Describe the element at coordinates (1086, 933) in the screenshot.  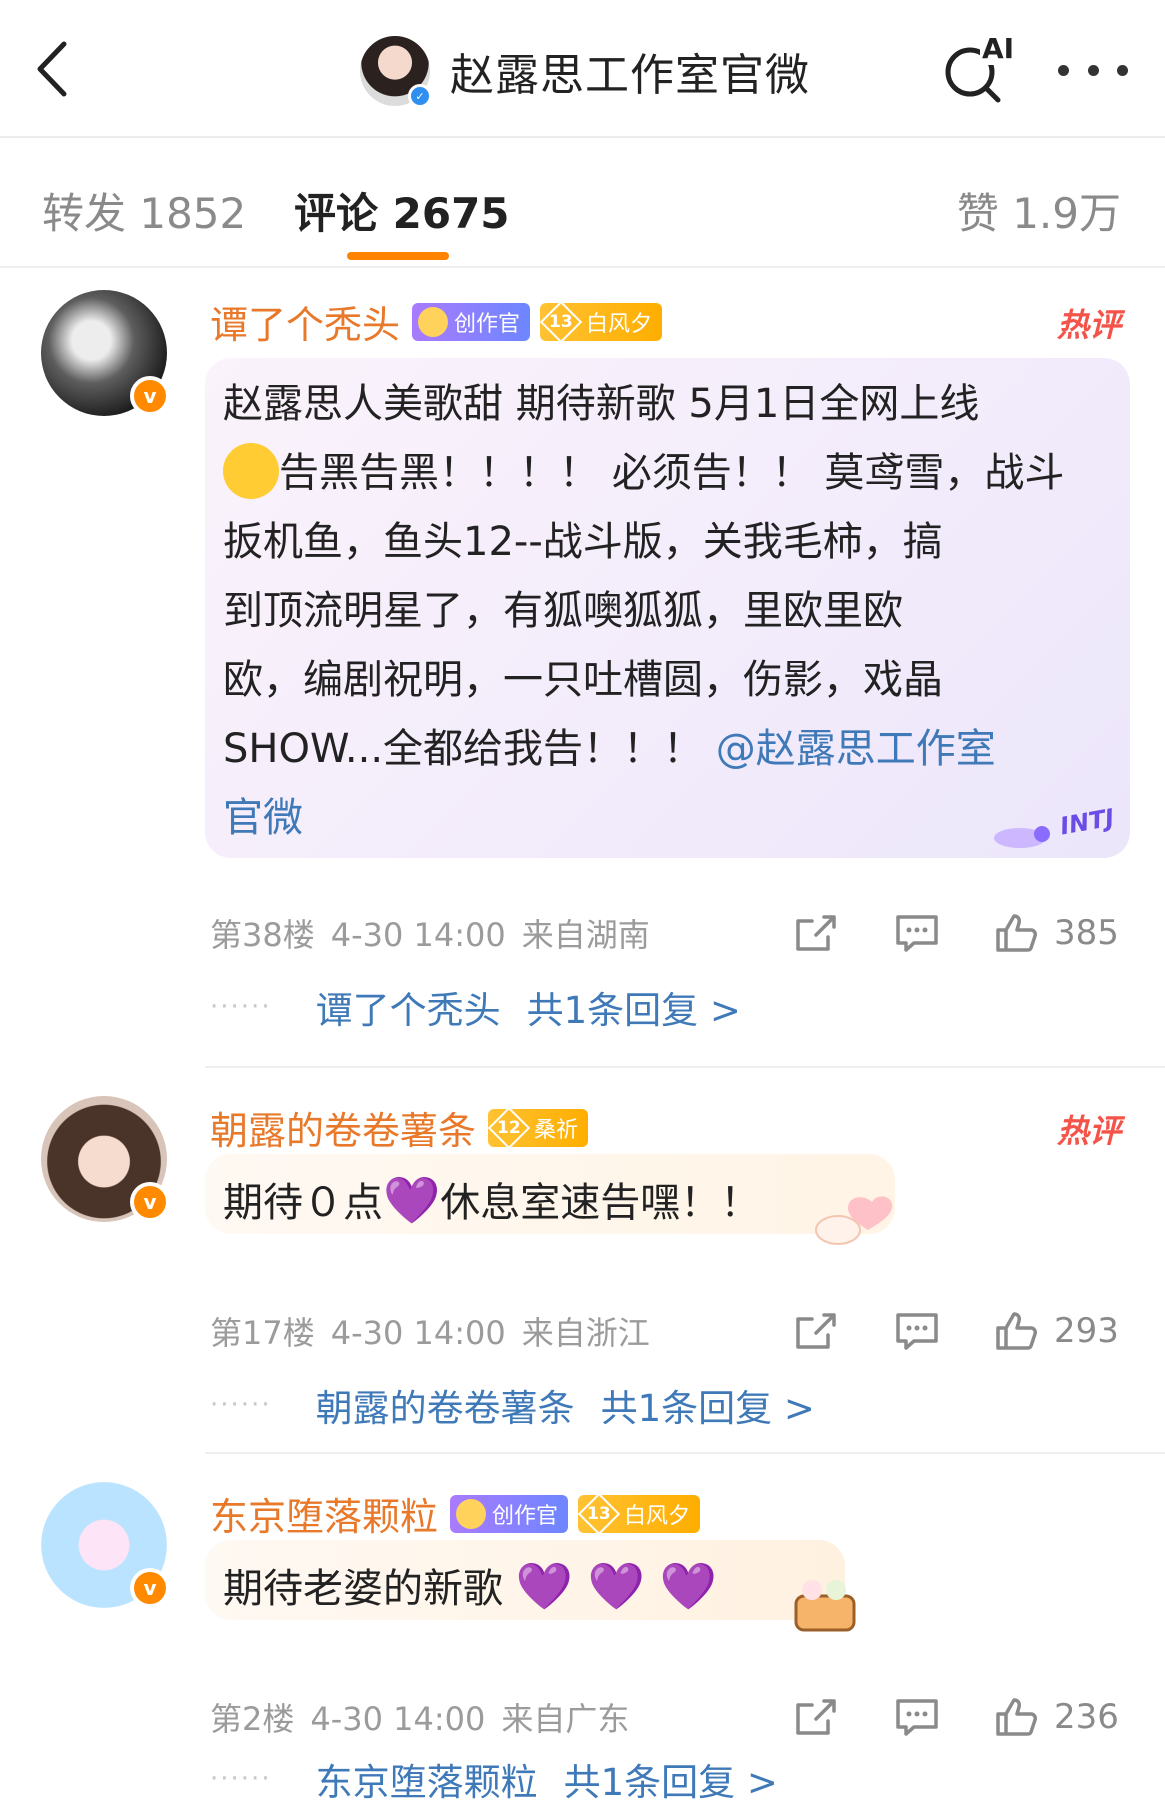
I see `like-count: 385` at that location.